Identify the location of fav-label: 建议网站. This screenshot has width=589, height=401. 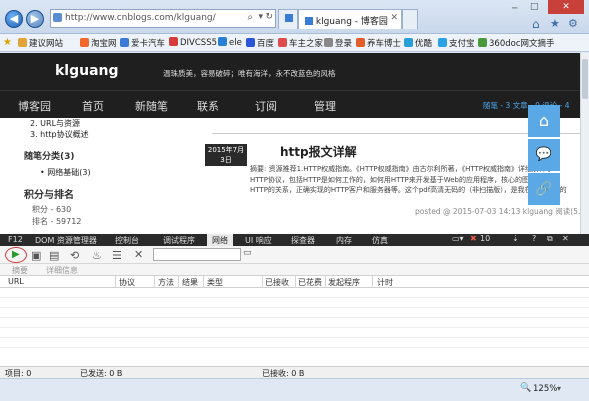
(46, 44).